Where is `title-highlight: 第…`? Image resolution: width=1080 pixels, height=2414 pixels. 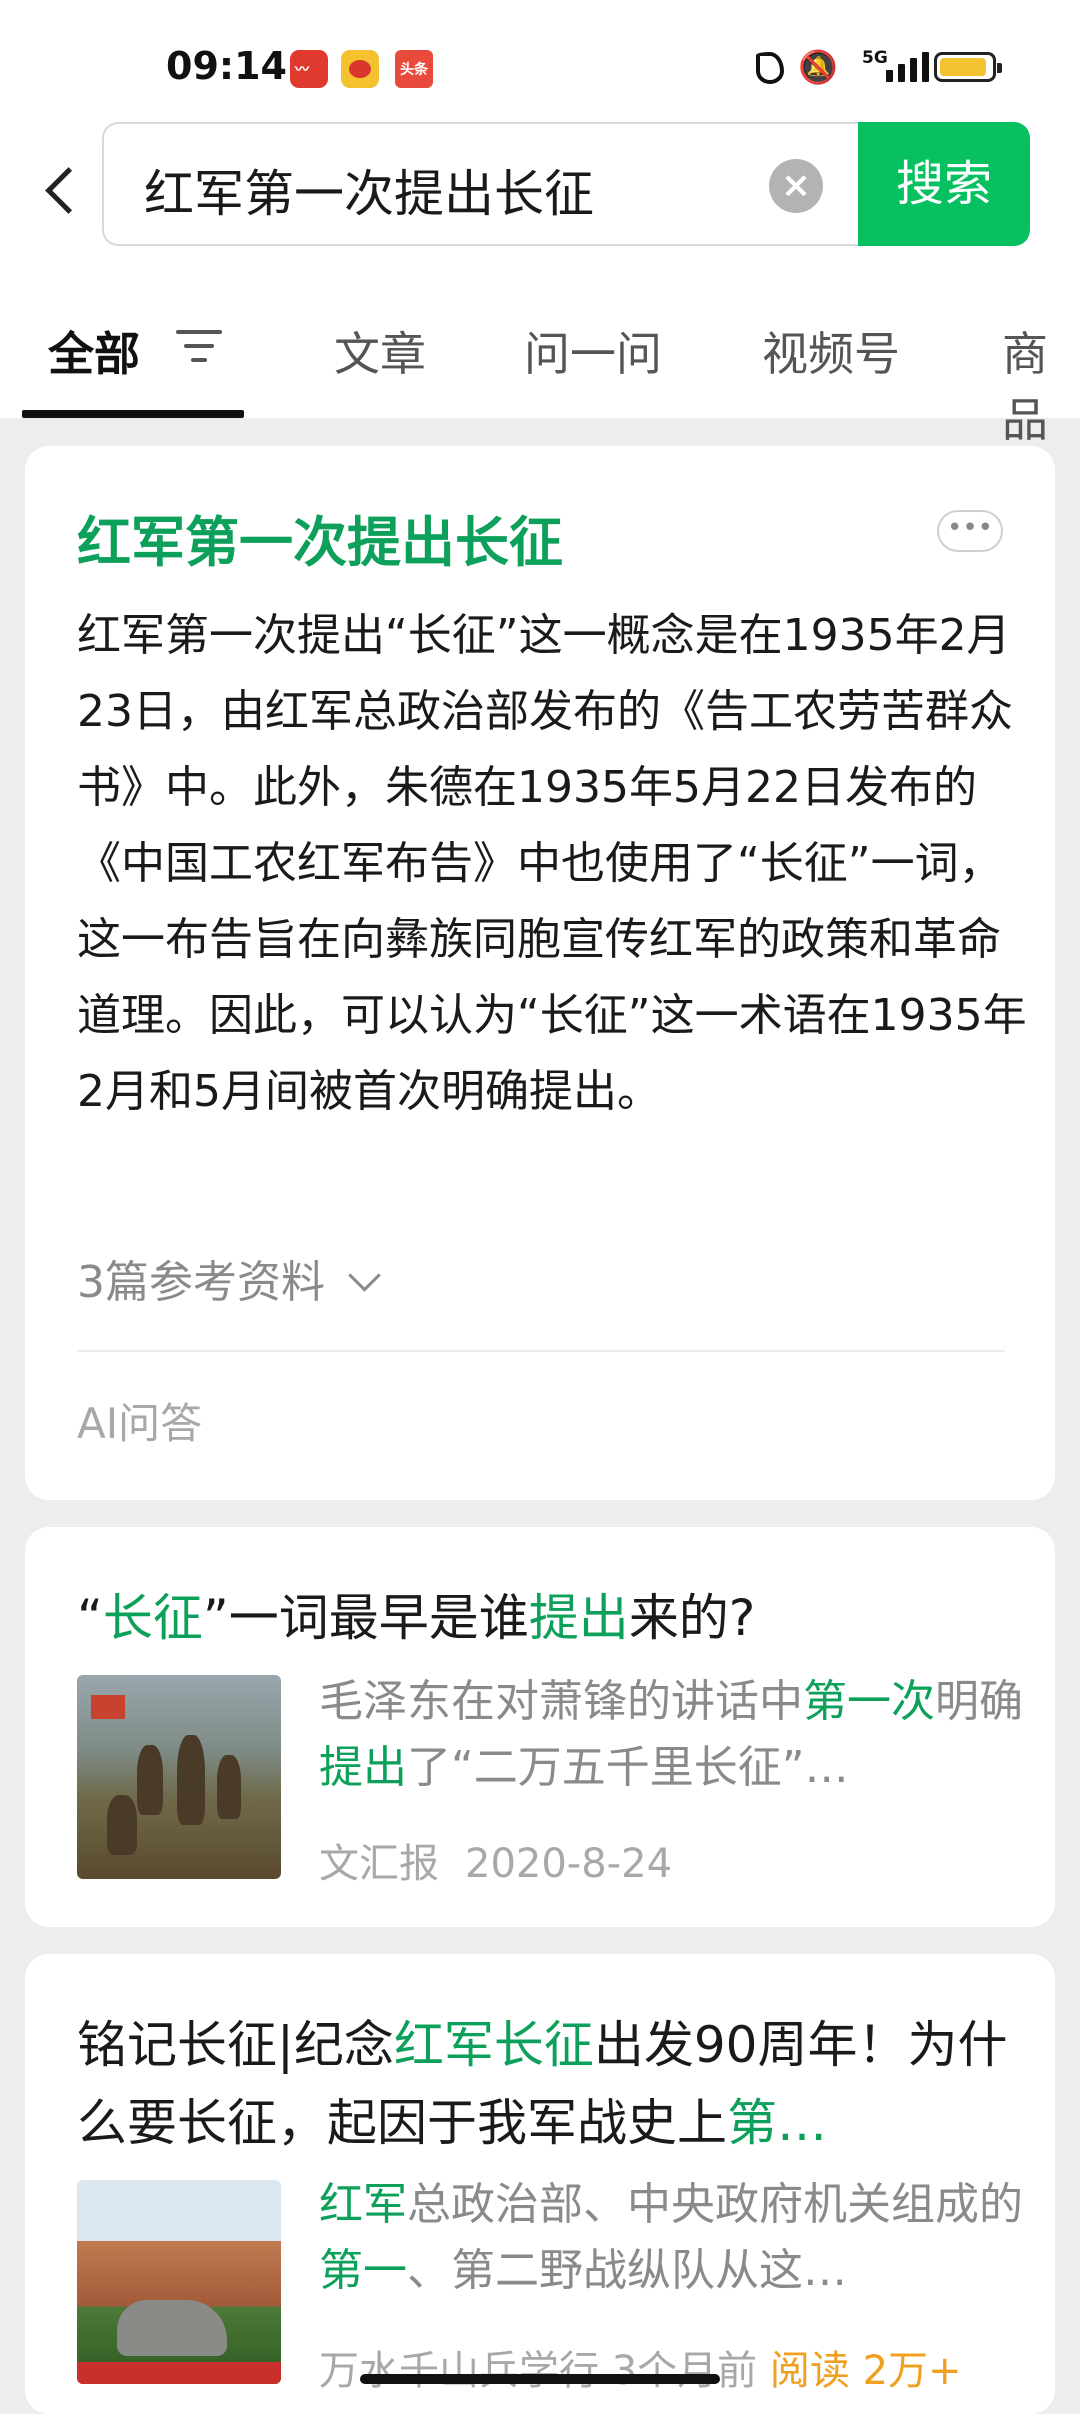
title-highlight: 第… is located at coordinates (777, 2123).